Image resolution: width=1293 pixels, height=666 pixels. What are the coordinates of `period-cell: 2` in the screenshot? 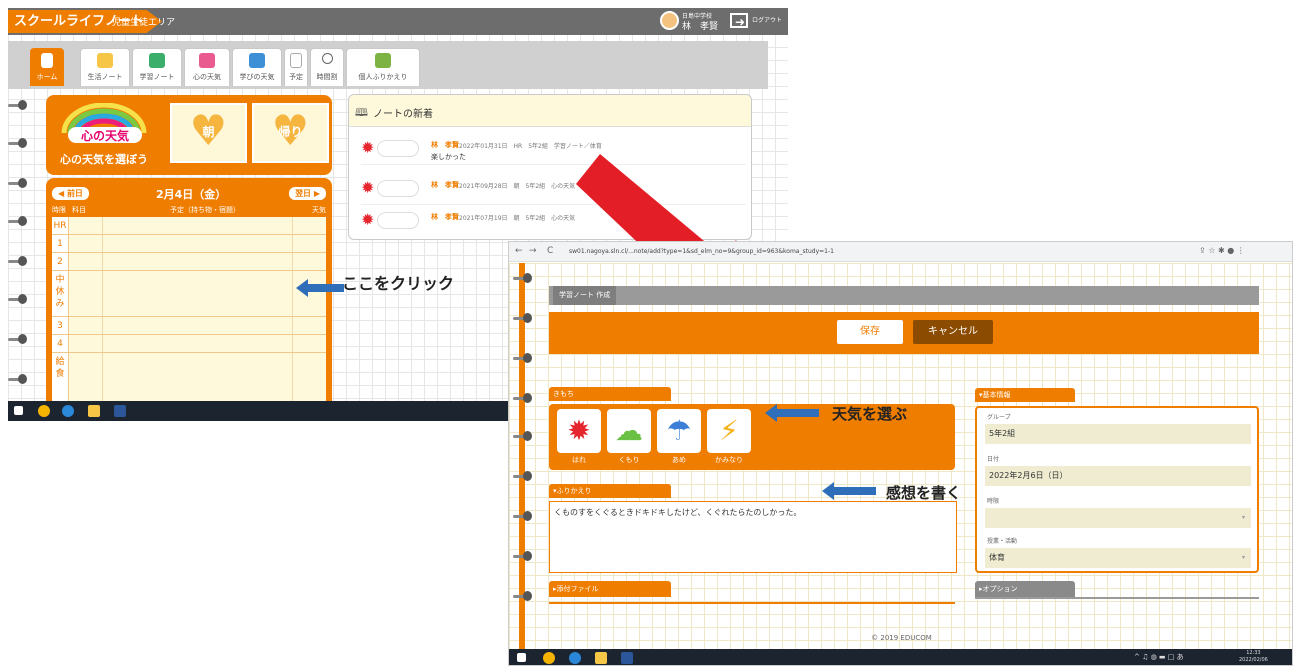 It's located at (60, 261).